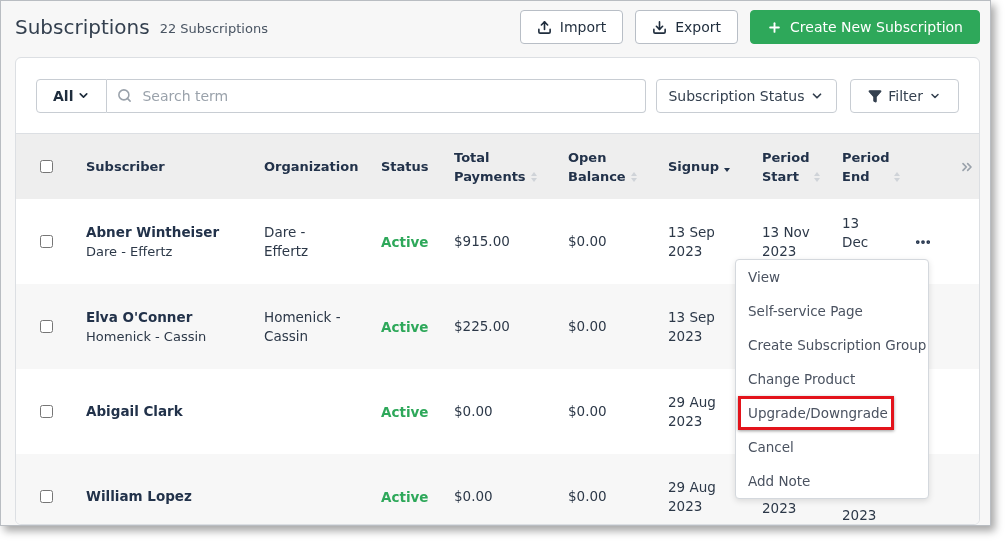 The height and width of the screenshot is (541, 1008). What do you see at coordinates (213, 28) in the screenshot?
I see `subscription-count: 22 Subscriptions` at bounding box center [213, 28].